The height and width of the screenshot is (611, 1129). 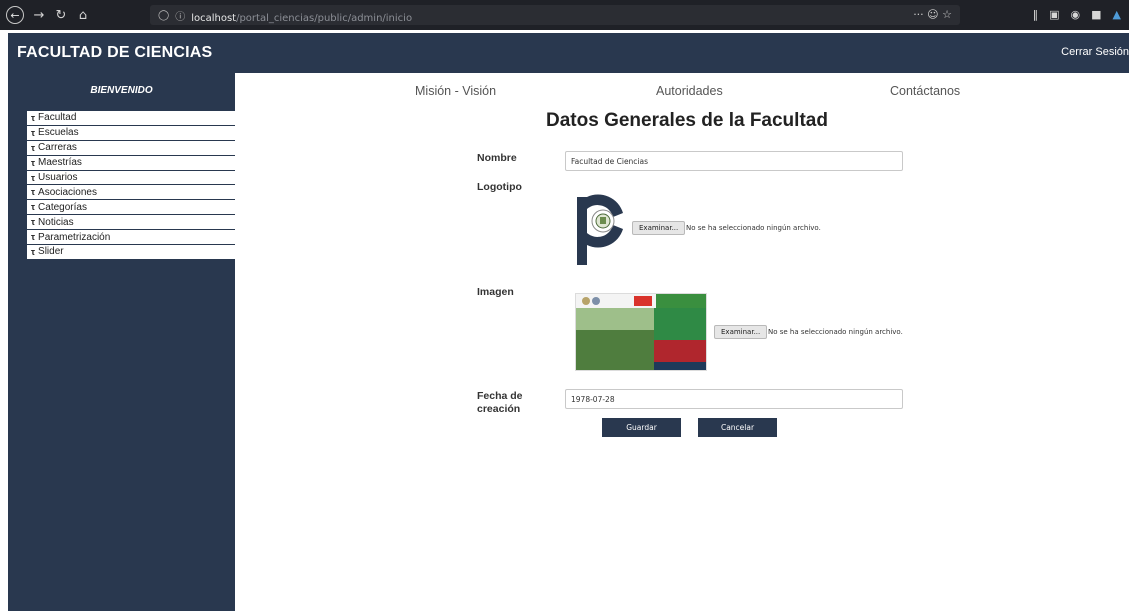 What do you see at coordinates (180, 17) in the screenshot?
I see `info-icon: ⓘ` at bounding box center [180, 17].